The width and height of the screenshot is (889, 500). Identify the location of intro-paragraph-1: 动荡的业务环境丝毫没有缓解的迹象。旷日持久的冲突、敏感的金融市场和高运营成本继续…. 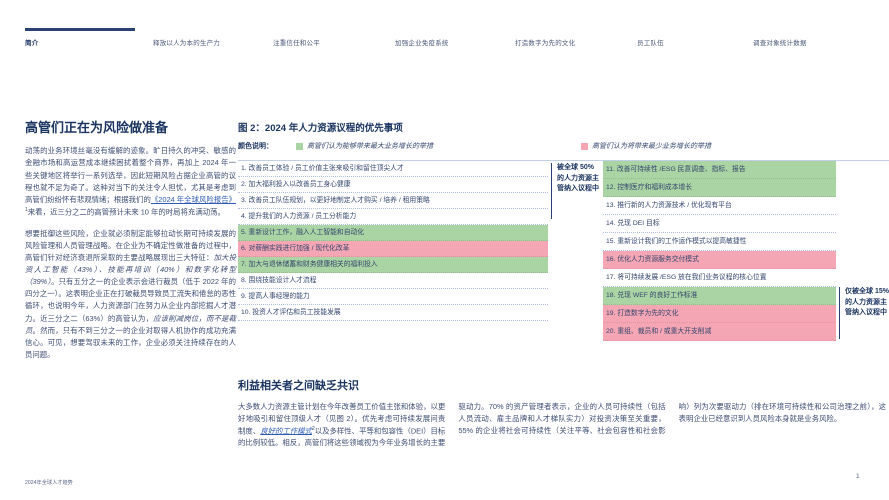
(130, 181).